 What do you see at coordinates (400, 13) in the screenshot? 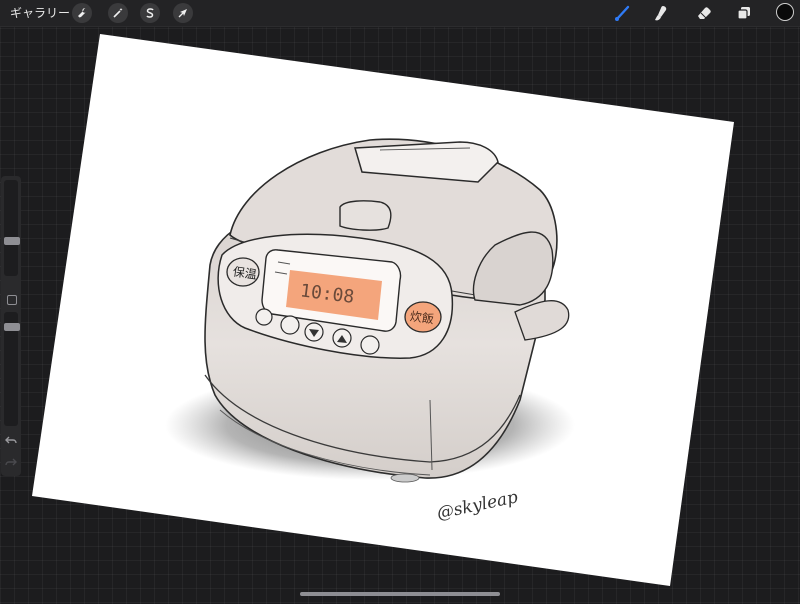
I see `top-toolbar: ギャラリー` at bounding box center [400, 13].